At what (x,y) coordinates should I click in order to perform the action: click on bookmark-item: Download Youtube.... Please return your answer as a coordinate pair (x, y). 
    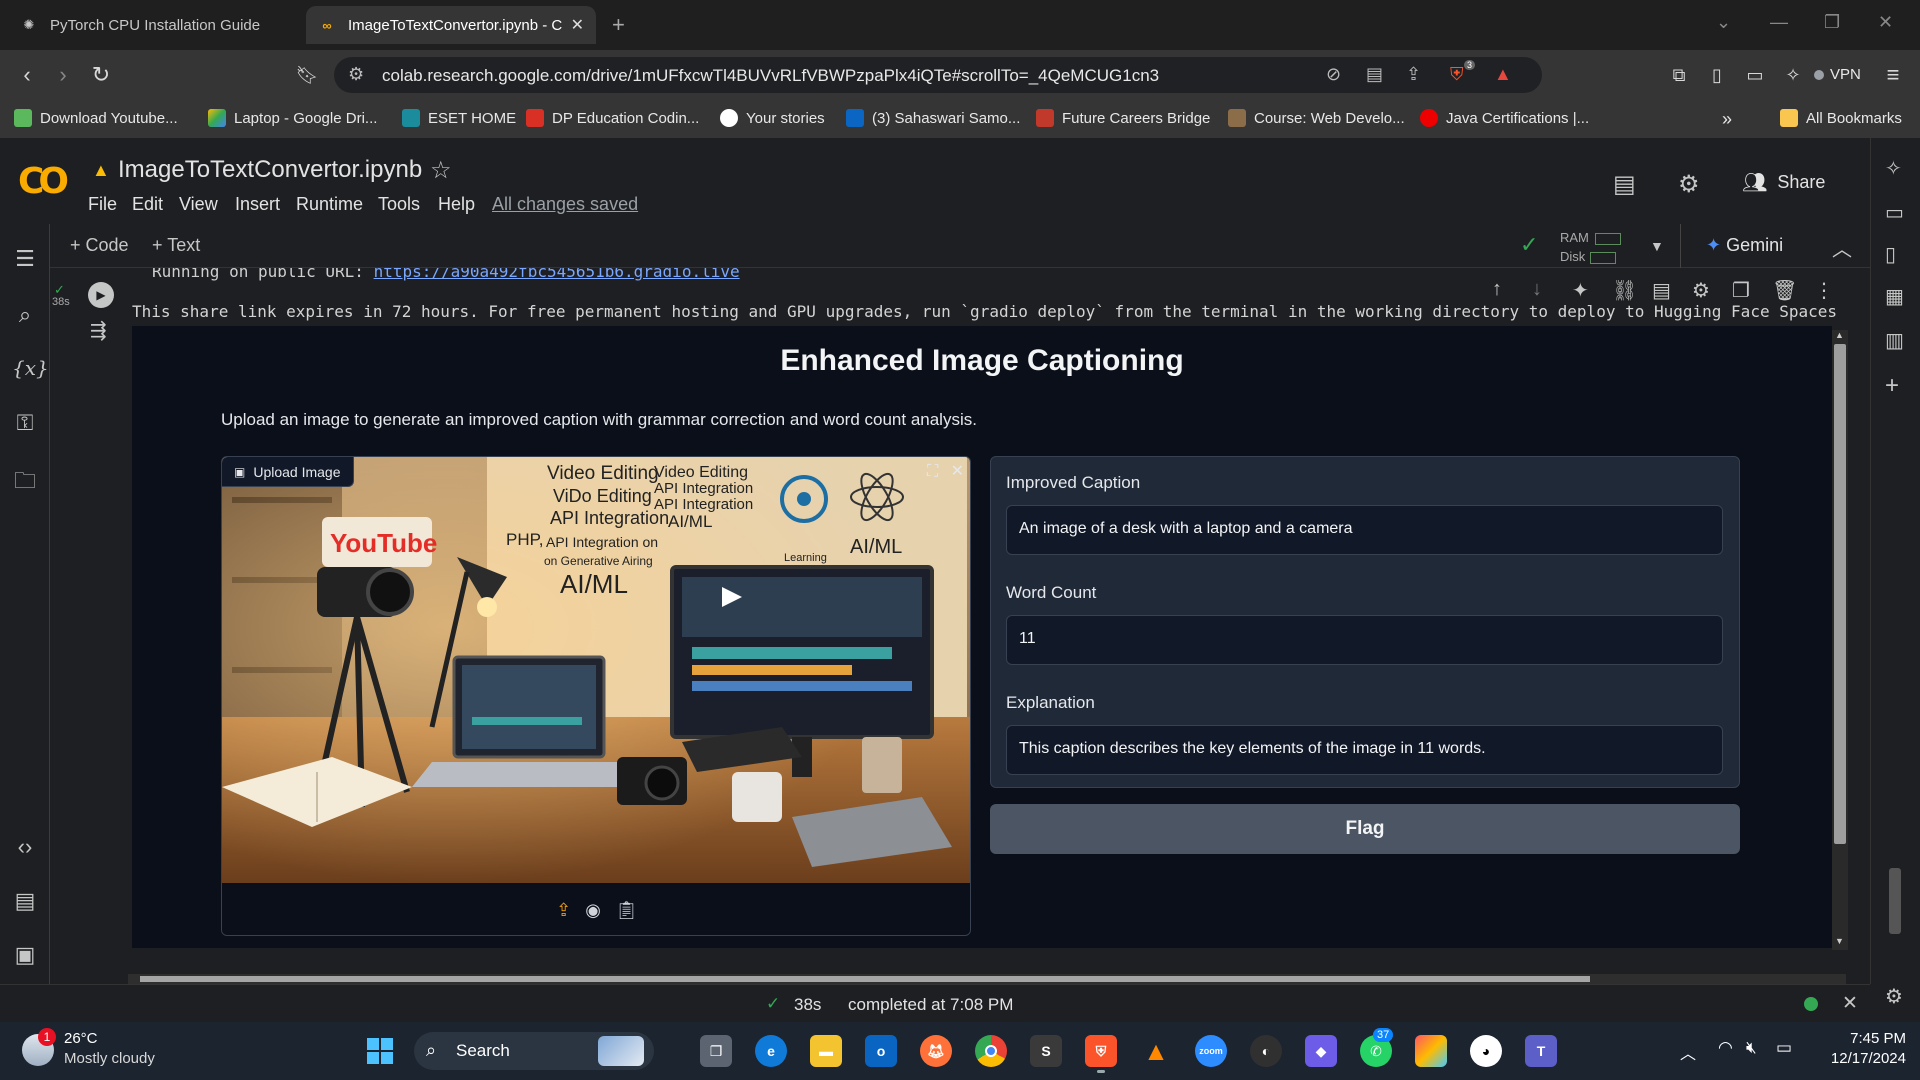
    Looking at the image, I should click on (96, 118).